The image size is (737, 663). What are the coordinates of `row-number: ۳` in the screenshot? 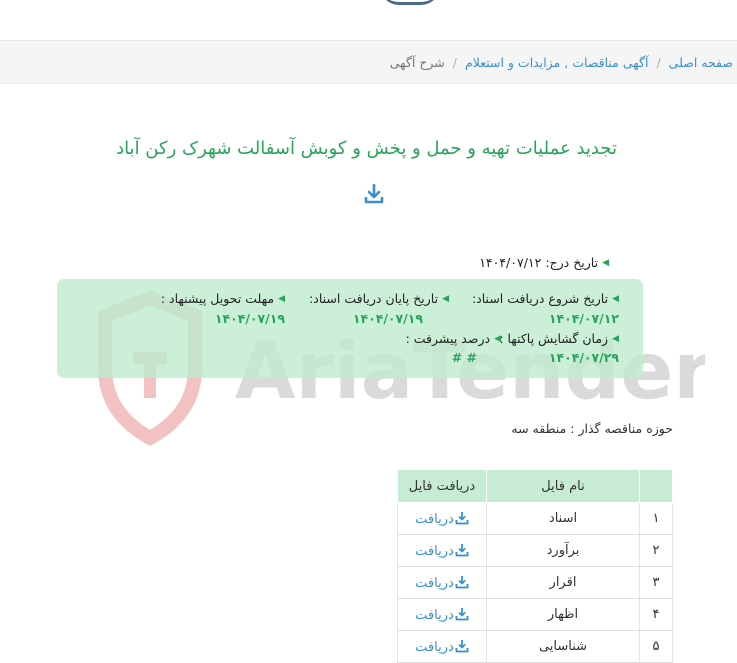 It's located at (656, 582).